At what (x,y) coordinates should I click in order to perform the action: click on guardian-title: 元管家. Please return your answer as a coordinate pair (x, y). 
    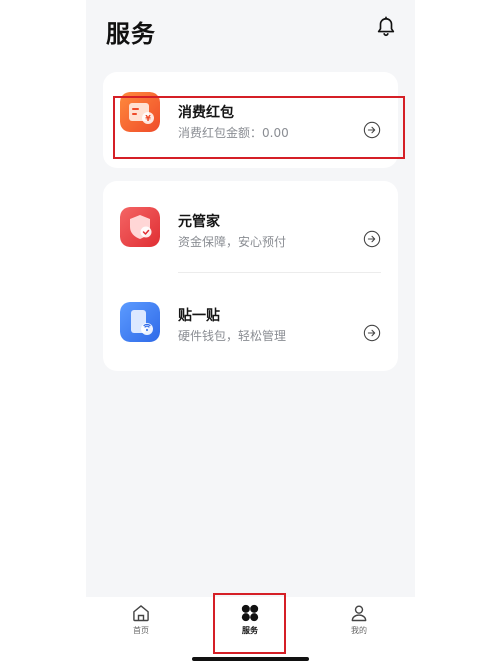
    Looking at the image, I should click on (199, 222).